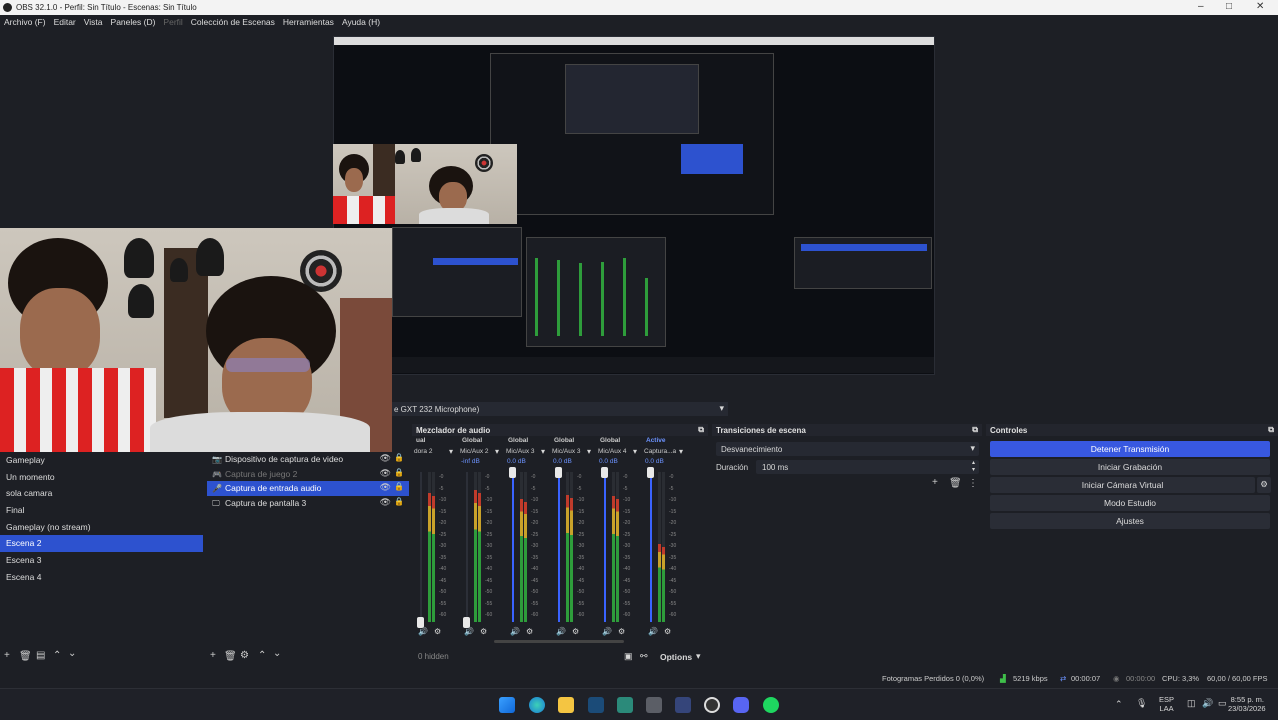  I want to click on menu-editar: Editar, so click(65, 23).